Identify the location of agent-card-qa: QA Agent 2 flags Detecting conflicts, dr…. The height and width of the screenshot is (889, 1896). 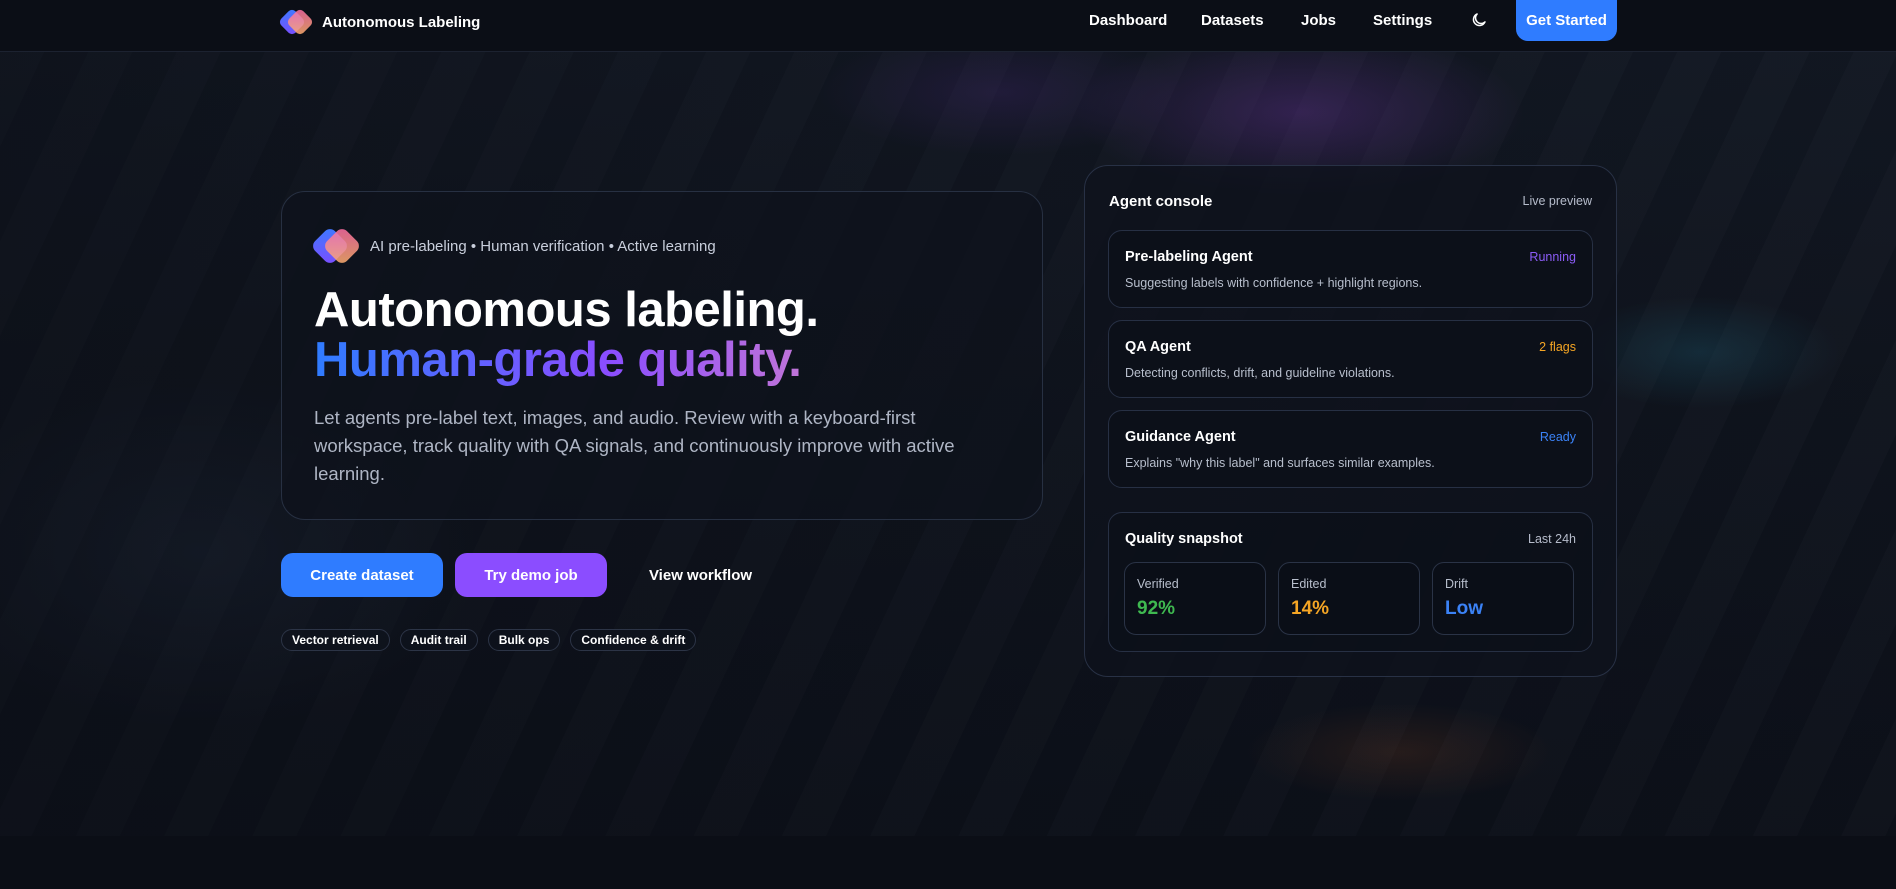
(1350, 359).